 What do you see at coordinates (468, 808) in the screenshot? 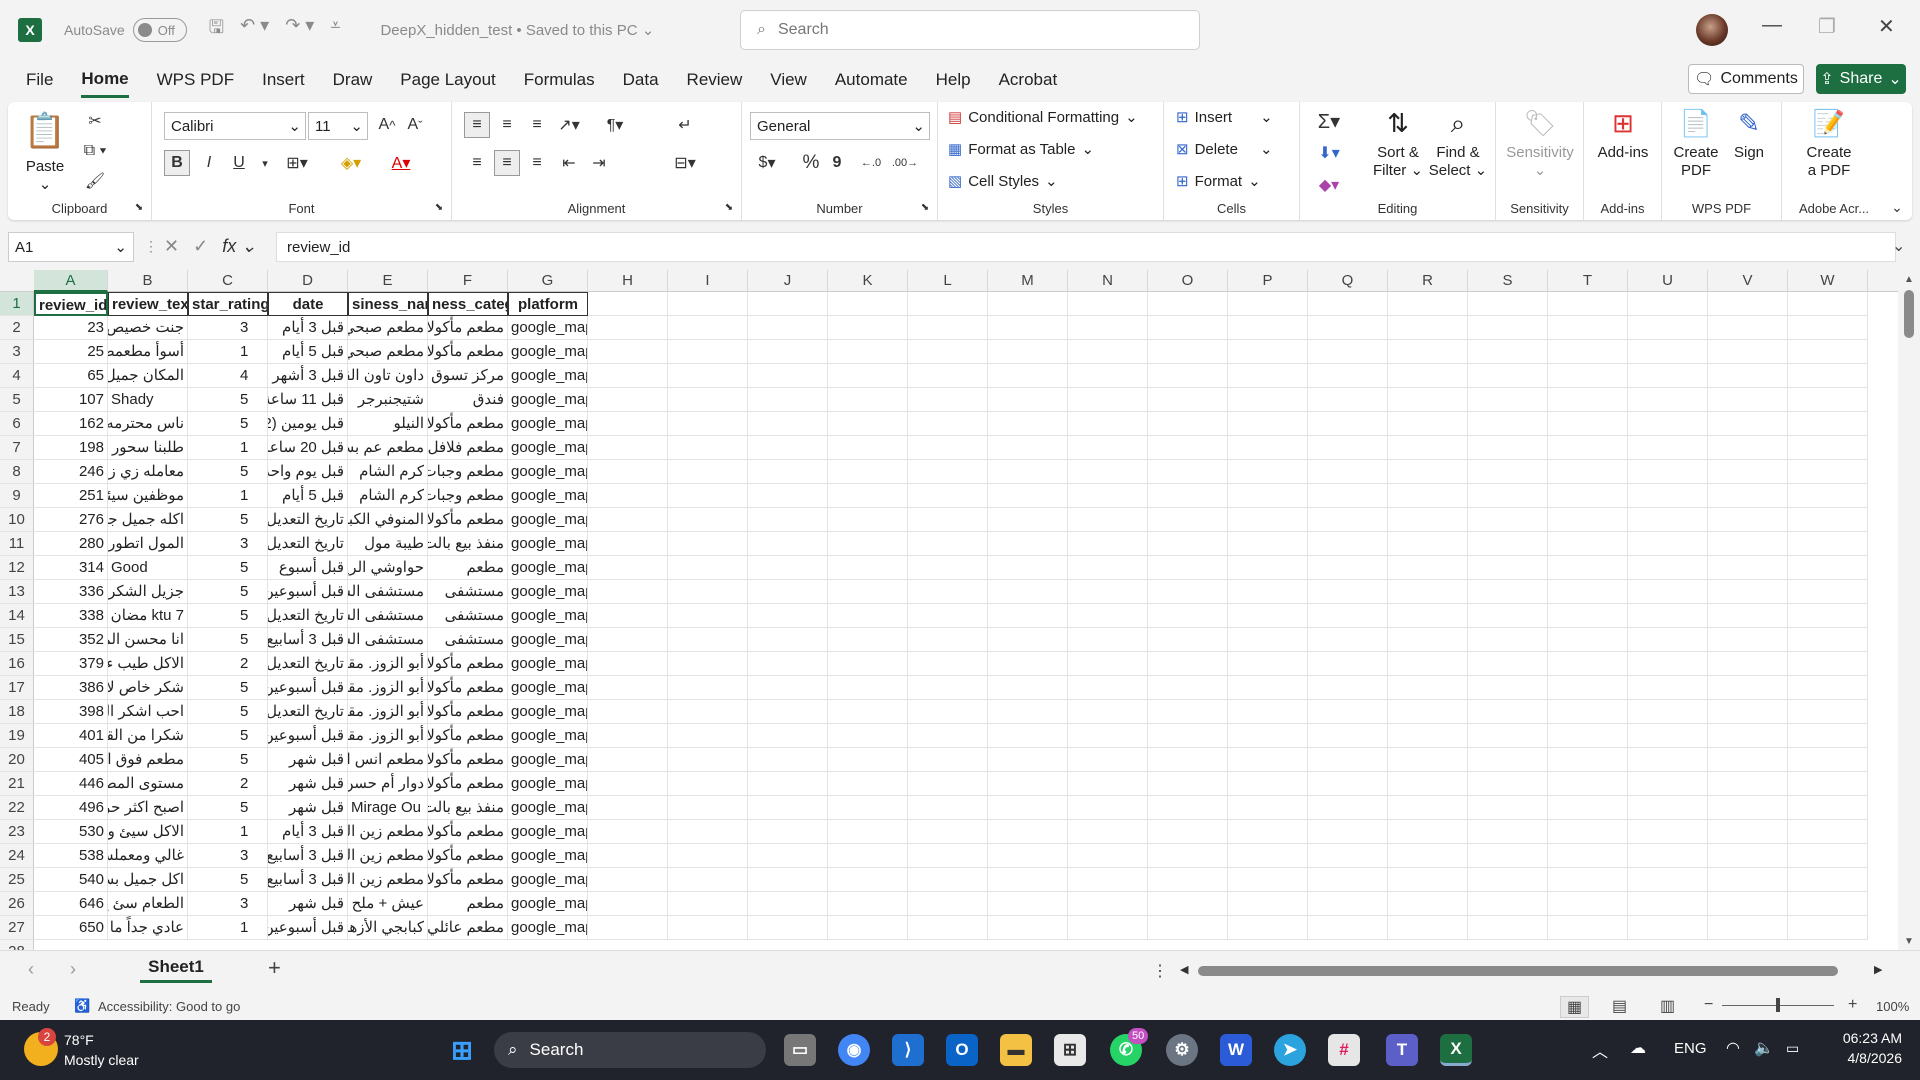
I see `table-cell: منفذ بيع بالت` at bounding box center [468, 808].